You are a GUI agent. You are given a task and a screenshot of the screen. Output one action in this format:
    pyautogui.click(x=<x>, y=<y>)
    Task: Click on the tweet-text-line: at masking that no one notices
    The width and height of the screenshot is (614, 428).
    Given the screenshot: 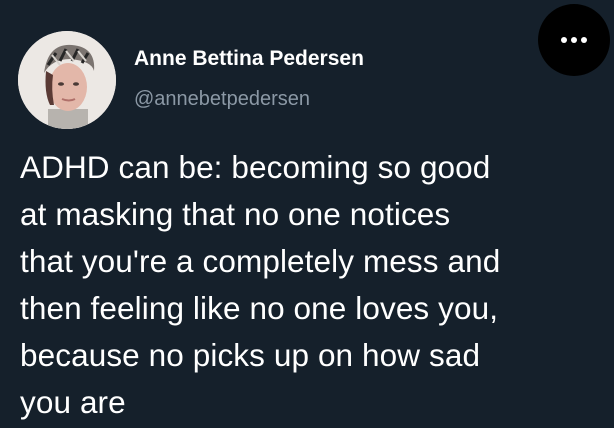 What is the action you would take?
    pyautogui.click(x=235, y=214)
    